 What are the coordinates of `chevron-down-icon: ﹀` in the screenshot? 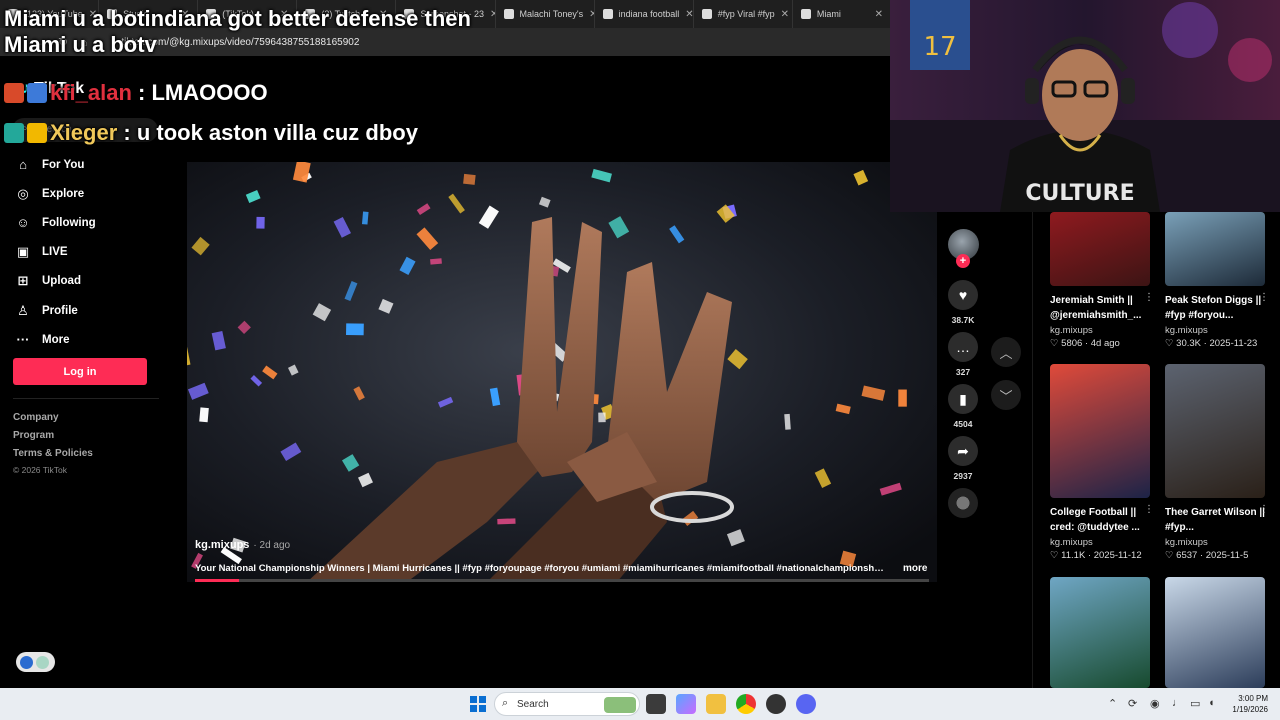 It's located at (1006, 395).